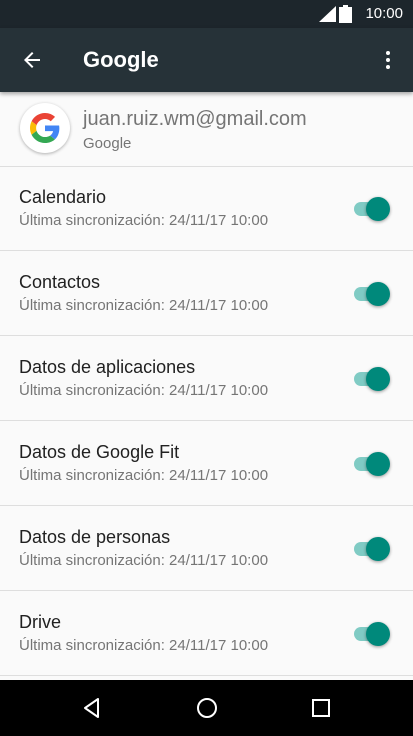 The height and width of the screenshot is (736, 413). I want to click on more-vert-icon, so click(388, 60).